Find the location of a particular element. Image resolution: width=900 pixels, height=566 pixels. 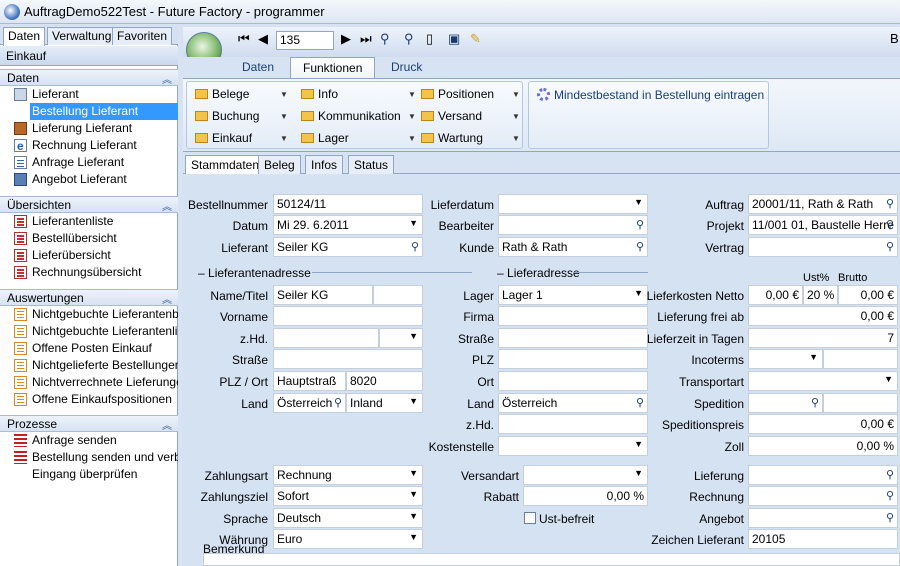

nav-item-bestelluebersicht: Bestellübersicht is located at coordinates (89, 238).